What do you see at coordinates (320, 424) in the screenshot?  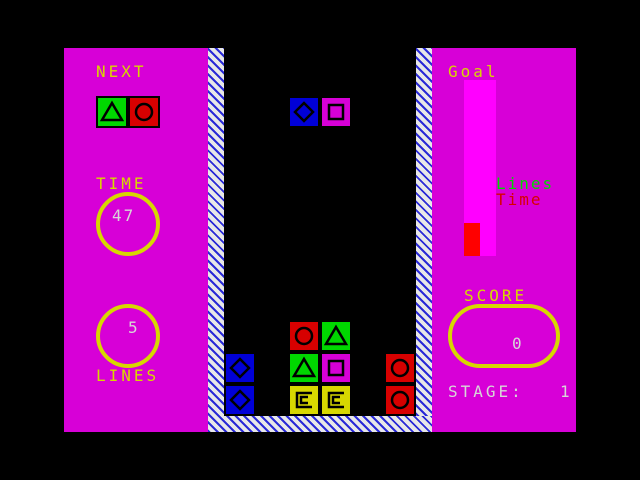 I see `well-floor` at bounding box center [320, 424].